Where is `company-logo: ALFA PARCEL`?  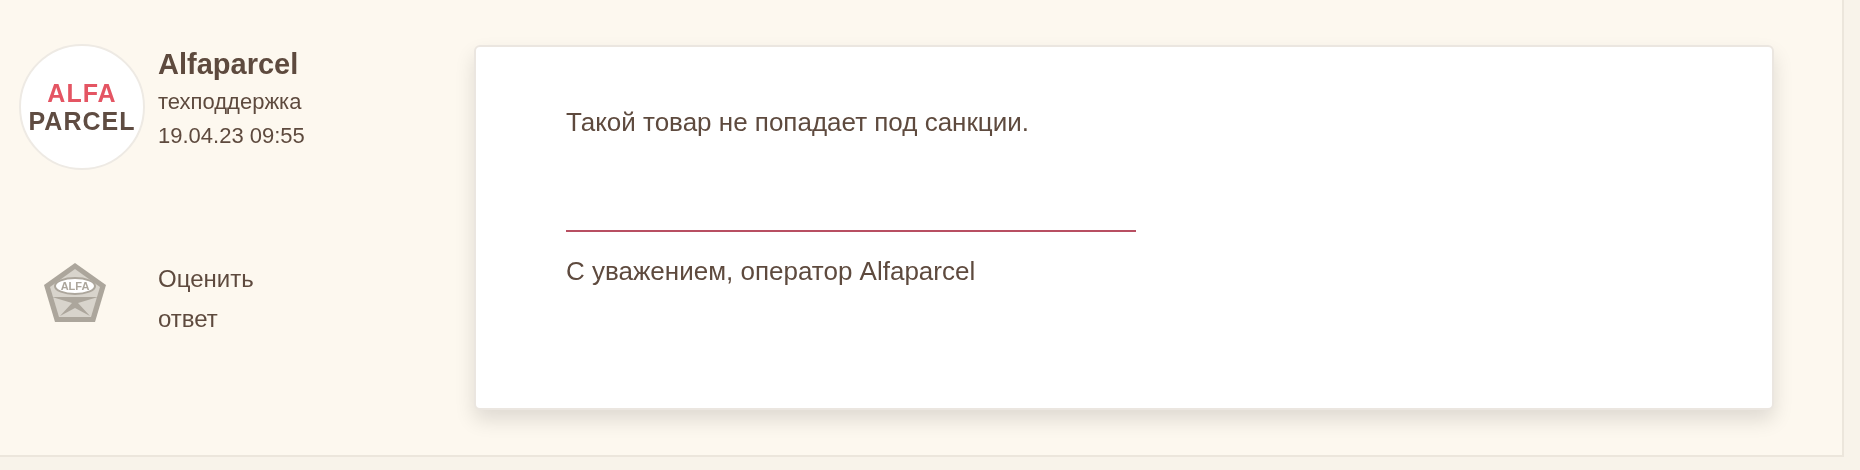
company-logo: ALFA PARCEL is located at coordinates (82, 107).